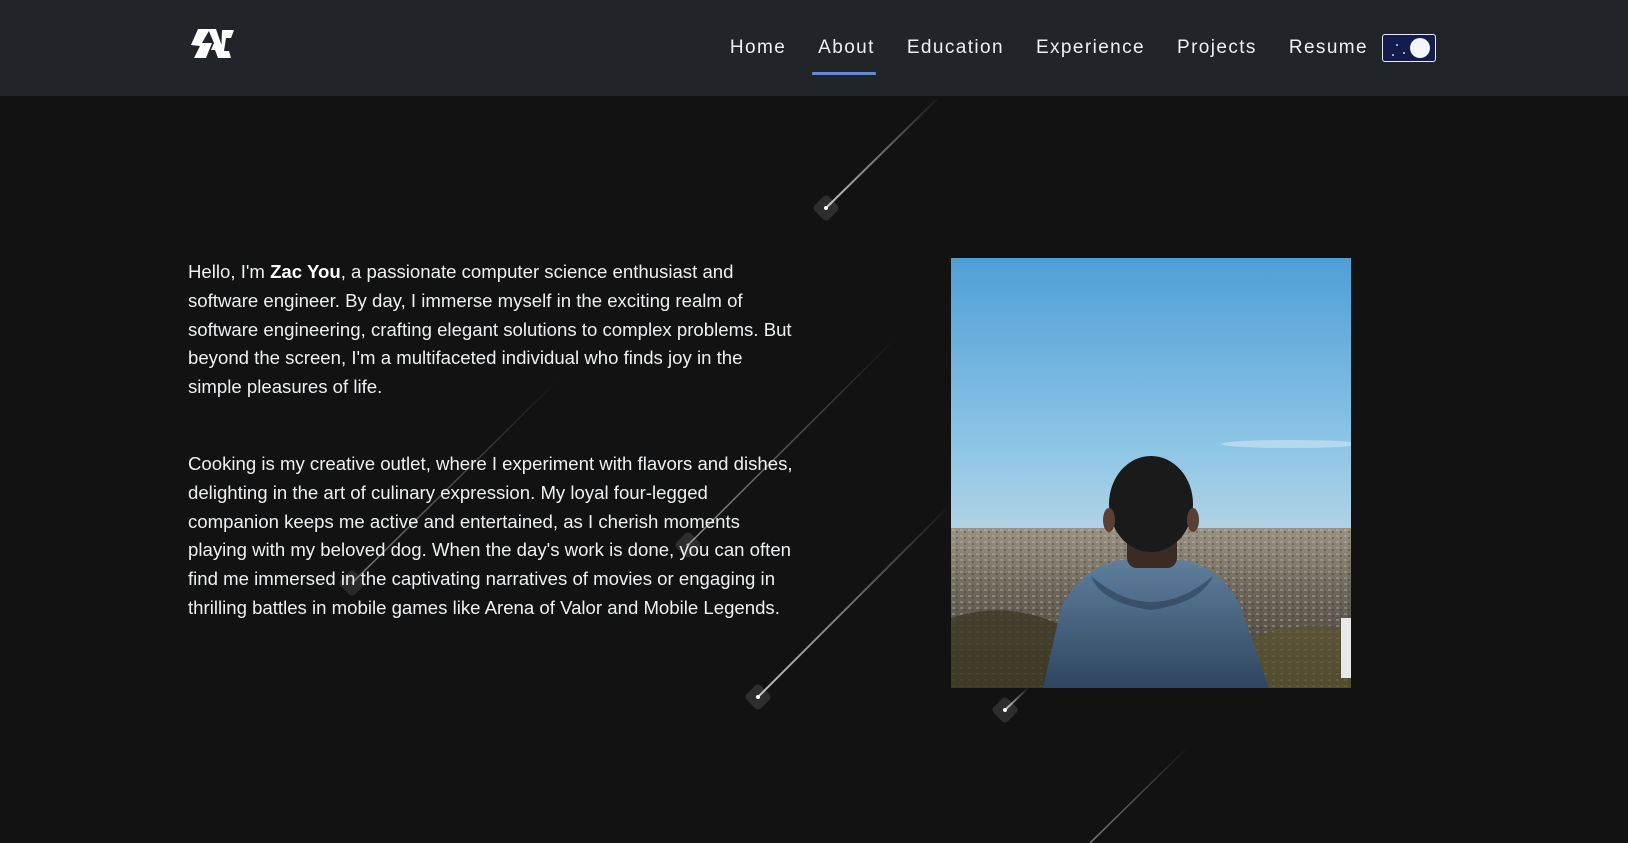  I want to click on profile-photo-image, so click(1151, 473).